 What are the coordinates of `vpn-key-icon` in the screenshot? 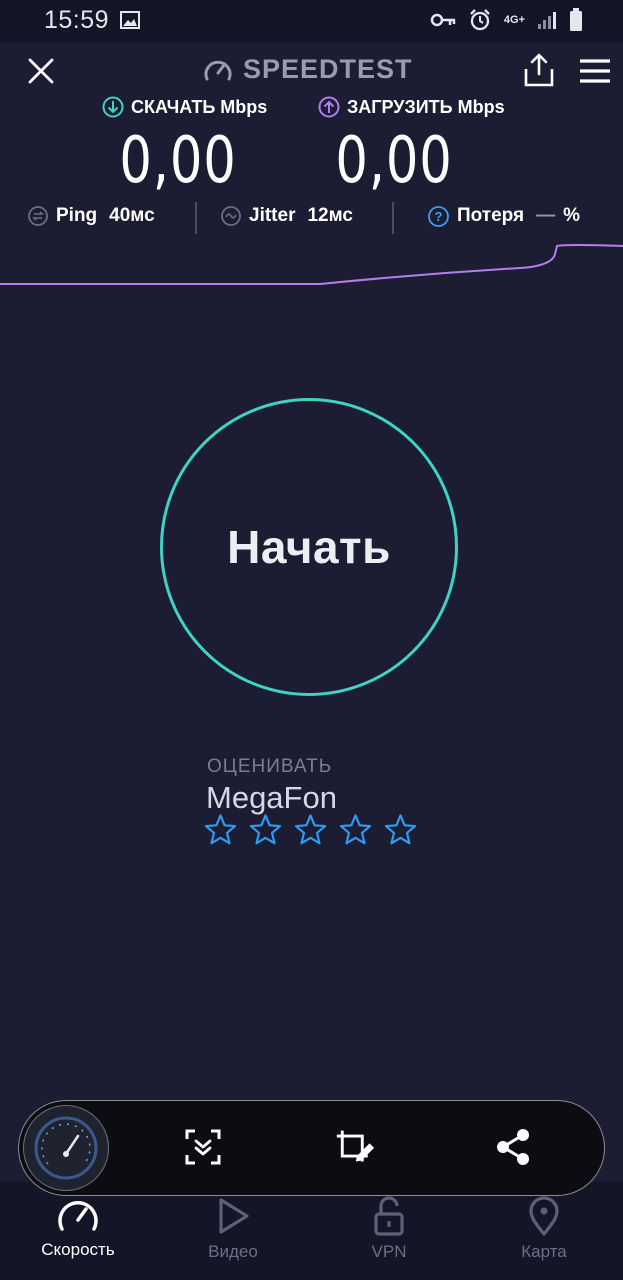 It's located at (443, 20).